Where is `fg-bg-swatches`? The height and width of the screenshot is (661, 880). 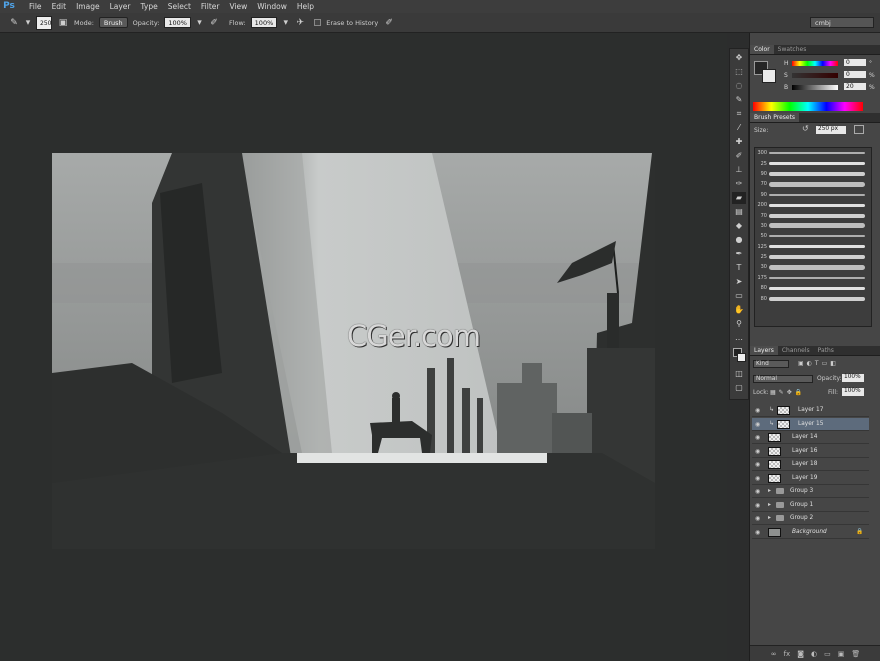
fg-bg-swatches is located at coordinates (767, 74).